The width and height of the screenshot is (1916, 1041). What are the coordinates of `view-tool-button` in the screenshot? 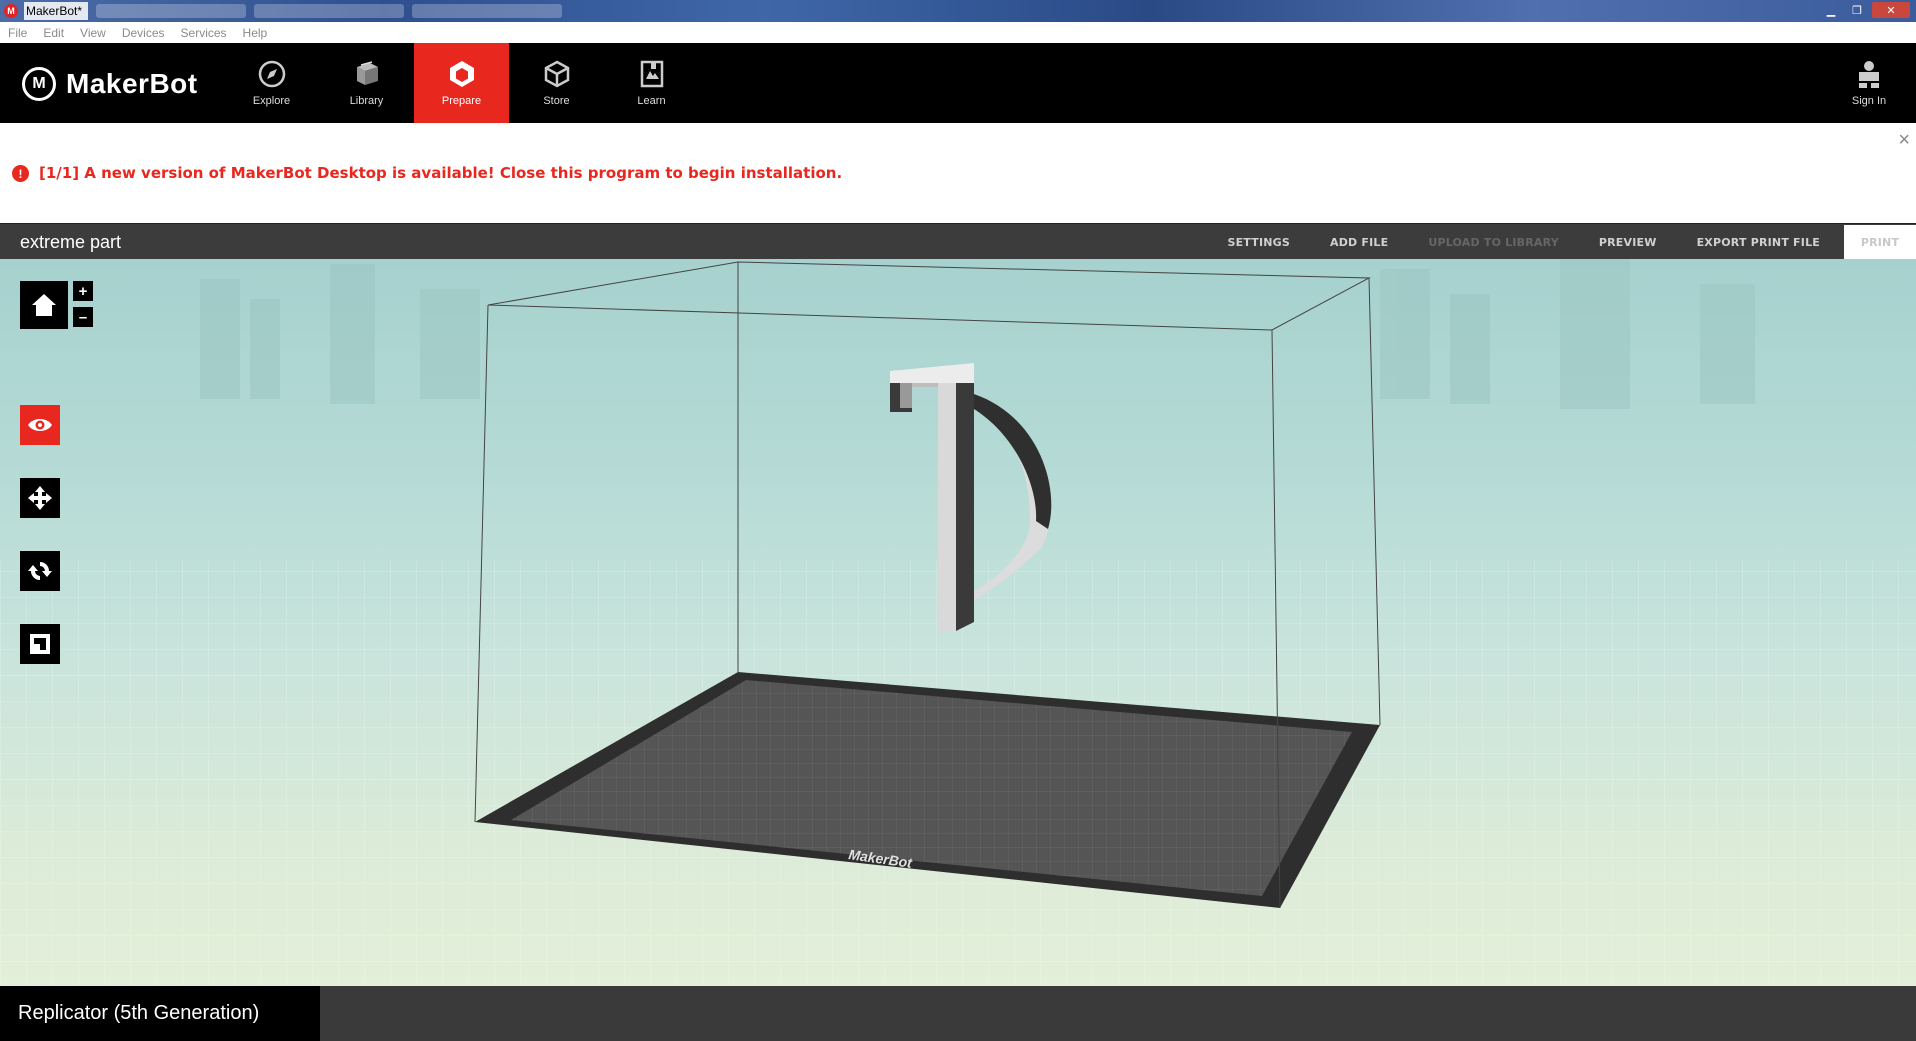 It's located at (40, 425).